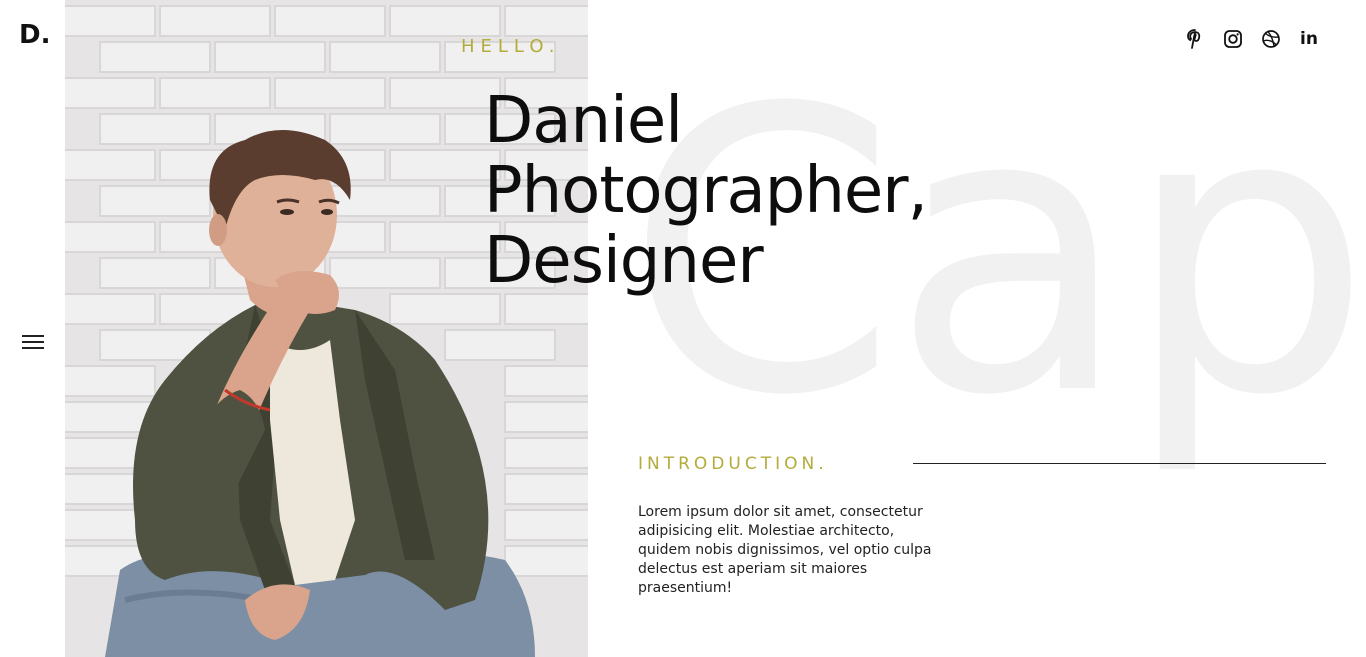  What do you see at coordinates (583, 121) in the screenshot?
I see `headline-line: Daniel` at bounding box center [583, 121].